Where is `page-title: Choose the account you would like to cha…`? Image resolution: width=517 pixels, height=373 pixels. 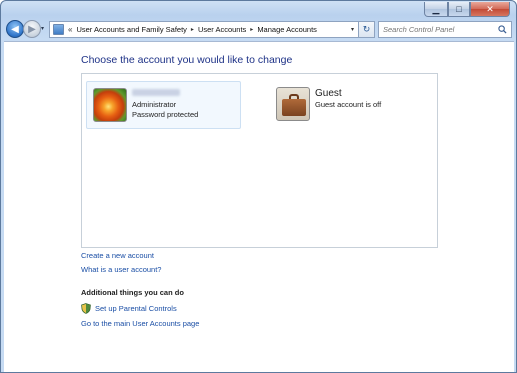
page-title: Choose the account you would like to cha… is located at coordinates (187, 60).